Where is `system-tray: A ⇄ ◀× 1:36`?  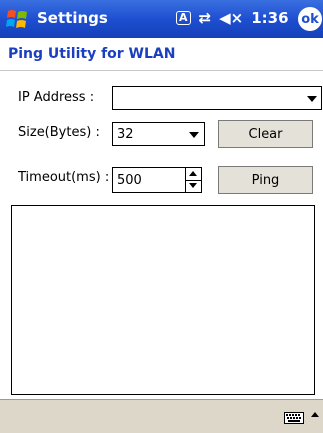
system-tray: A ⇄ ◀× 1:36 is located at coordinates (232, 18).